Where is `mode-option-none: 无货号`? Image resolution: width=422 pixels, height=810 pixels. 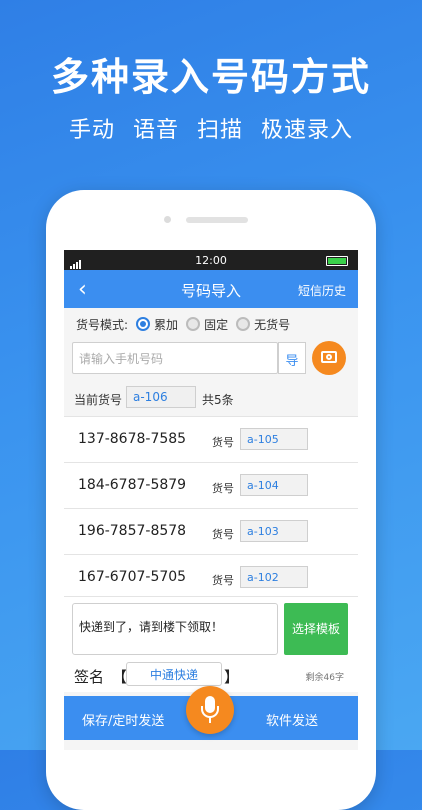 mode-option-none: 无货号 is located at coordinates (272, 324).